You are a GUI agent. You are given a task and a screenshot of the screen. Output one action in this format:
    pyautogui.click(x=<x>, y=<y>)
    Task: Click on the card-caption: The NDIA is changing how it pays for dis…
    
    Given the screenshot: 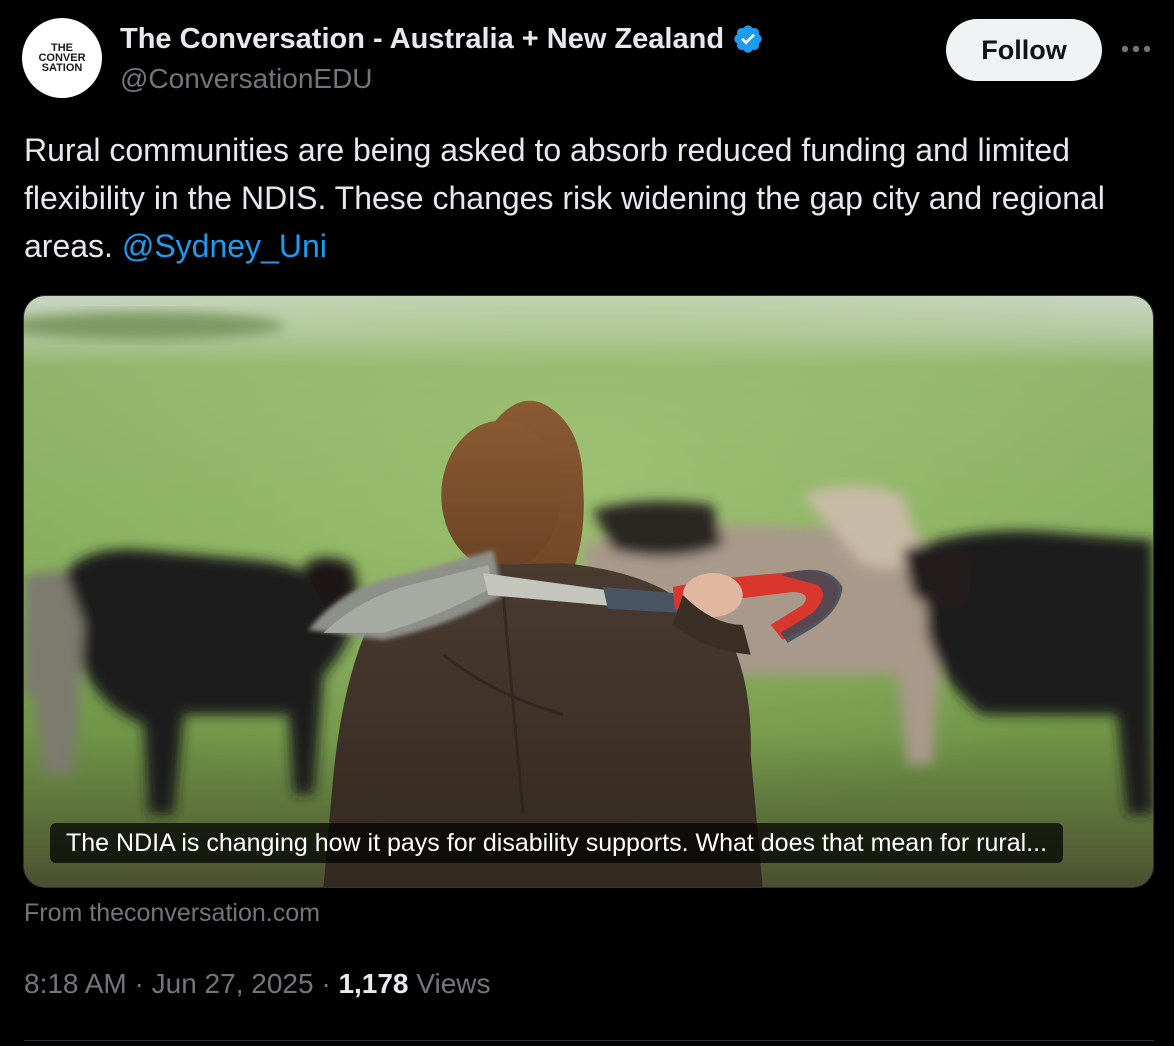 What is the action you would take?
    pyautogui.click(x=557, y=843)
    